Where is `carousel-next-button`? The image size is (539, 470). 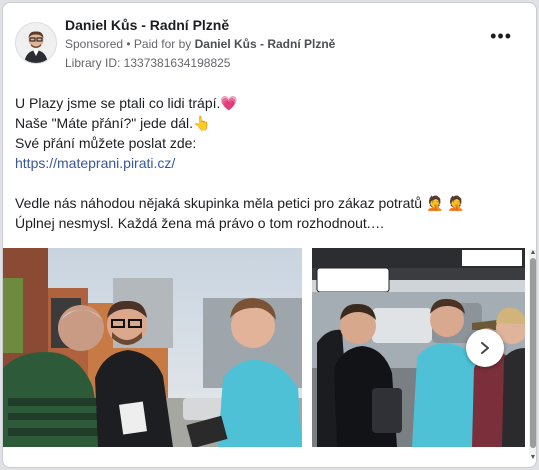
carousel-next-button is located at coordinates (485, 348).